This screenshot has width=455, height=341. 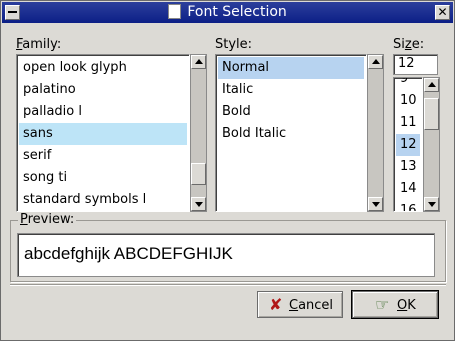 What do you see at coordinates (237, 12) in the screenshot?
I see `window-title: Font Selection` at bounding box center [237, 12].